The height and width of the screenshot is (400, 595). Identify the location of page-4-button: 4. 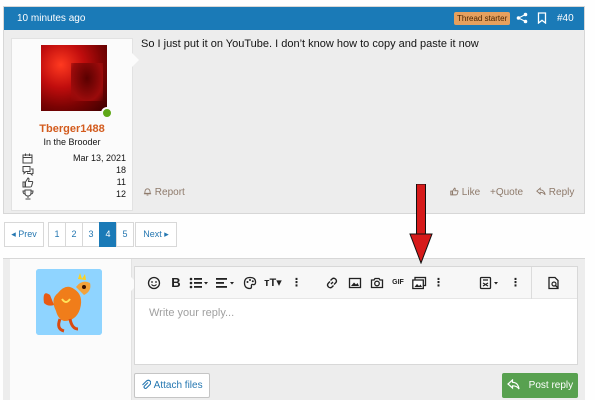
(108, 234).